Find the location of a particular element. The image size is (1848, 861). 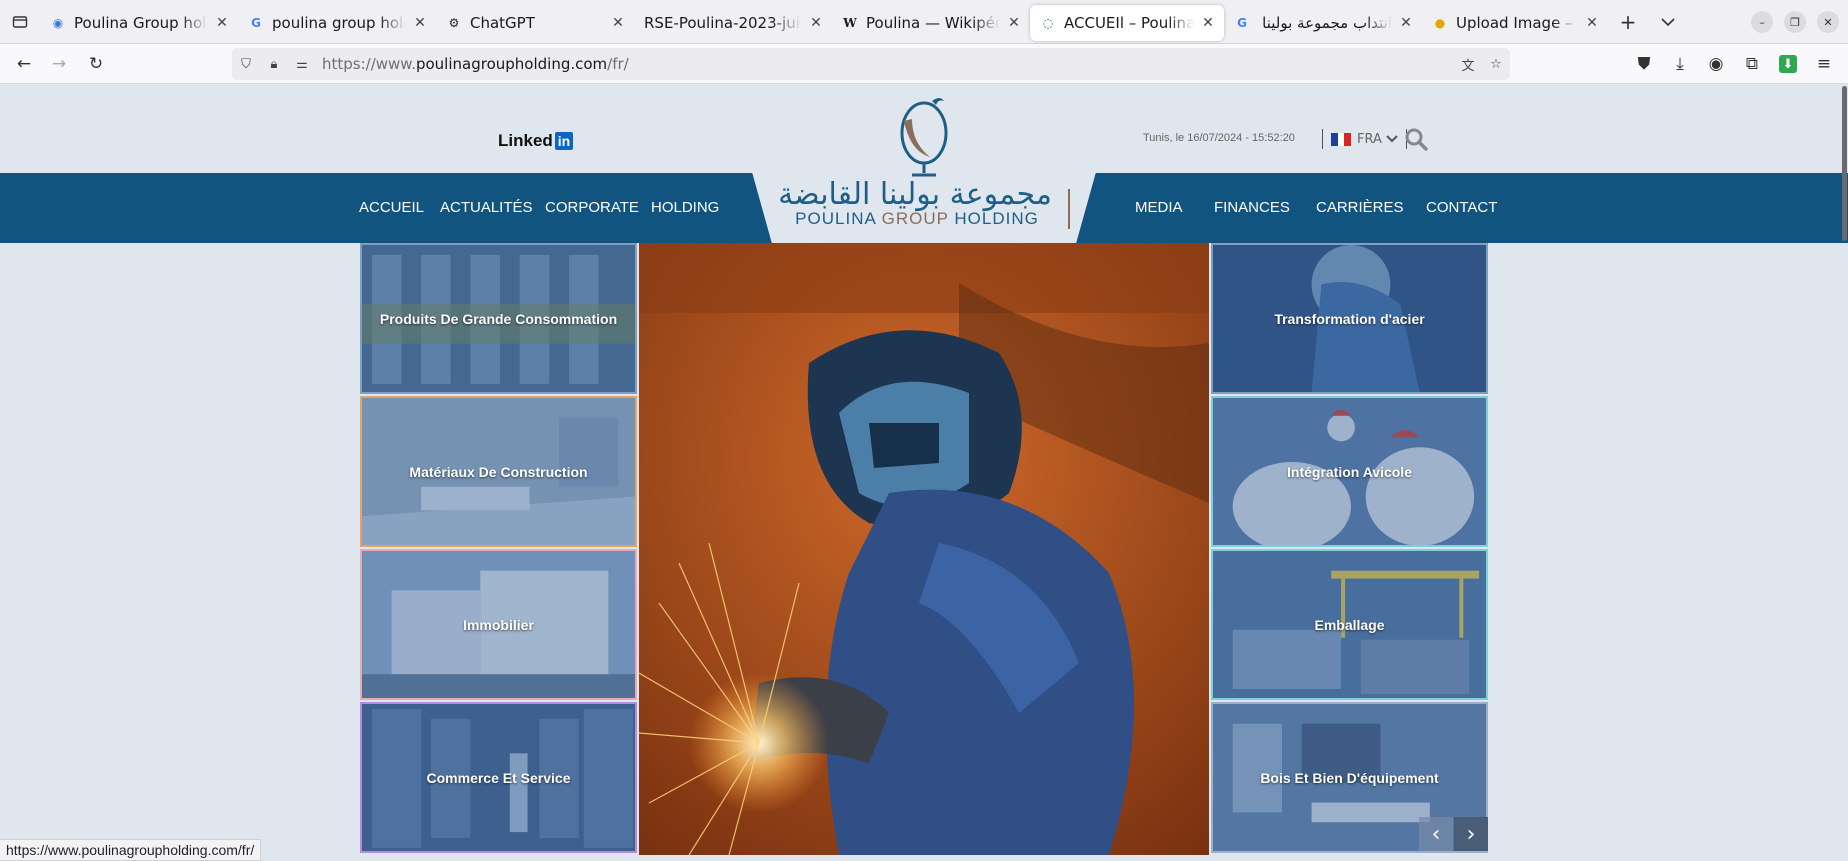

tile-transformation-acier: Transformation d'acier is located at coordinates (1349, 318).